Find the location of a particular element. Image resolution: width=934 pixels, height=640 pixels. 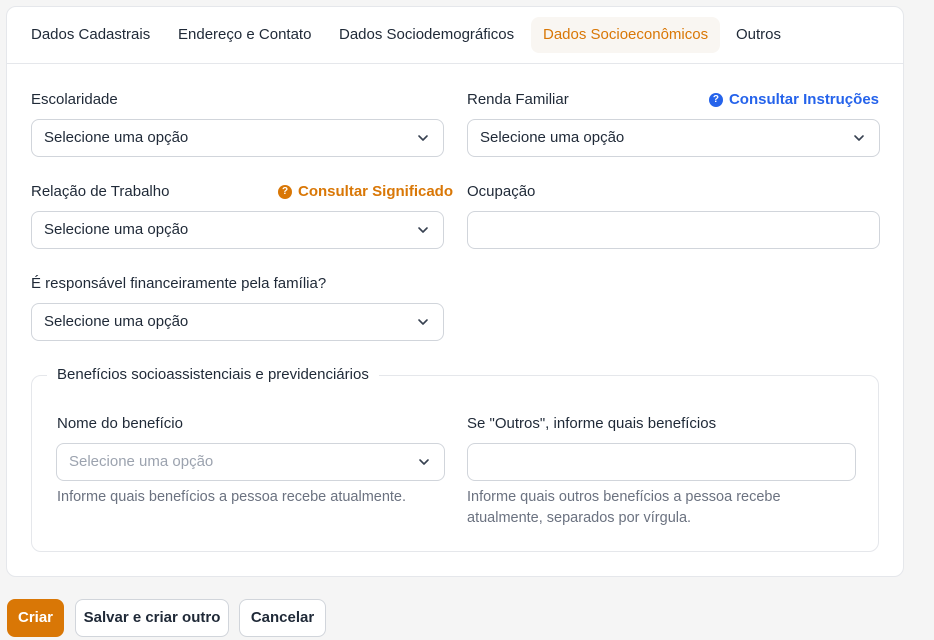

consultar-instrucoes-text: Consultar Instruções is located at coordinates (803, 99).